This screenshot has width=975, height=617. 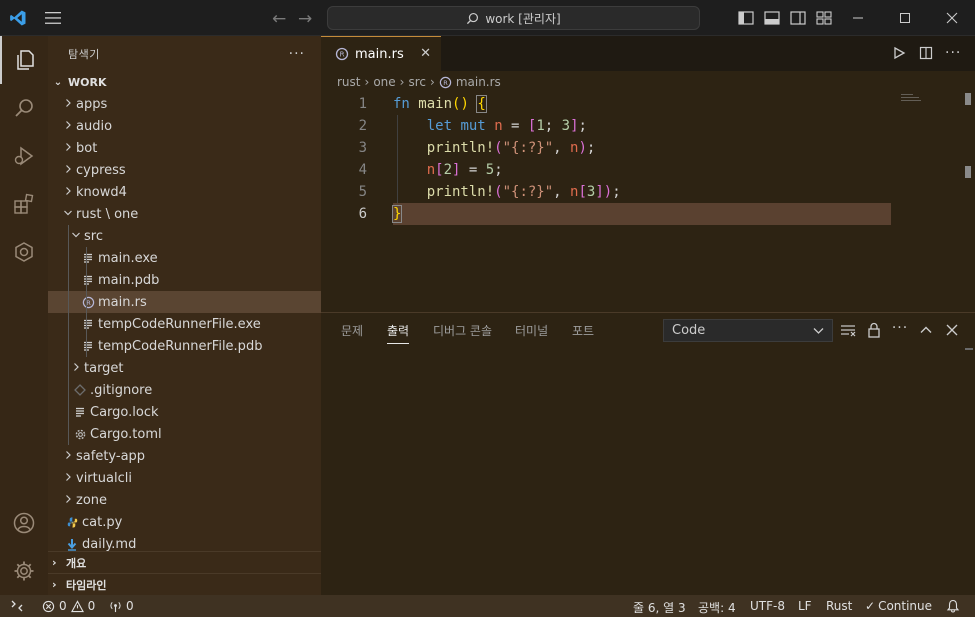 What do you see at coordinates (398, 333) in the screenshot?
I see `tab-output: 출력` at bounding box center [398, 333].